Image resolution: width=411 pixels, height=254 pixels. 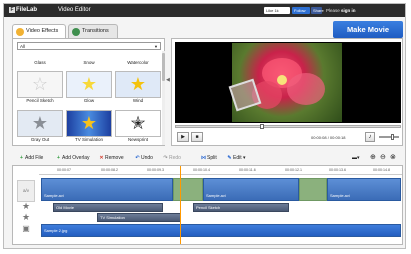 What do you see at coordinates (277, 10) in the screenshot?
I see `like-button: Like 1k` at bounding box center [277, 10].